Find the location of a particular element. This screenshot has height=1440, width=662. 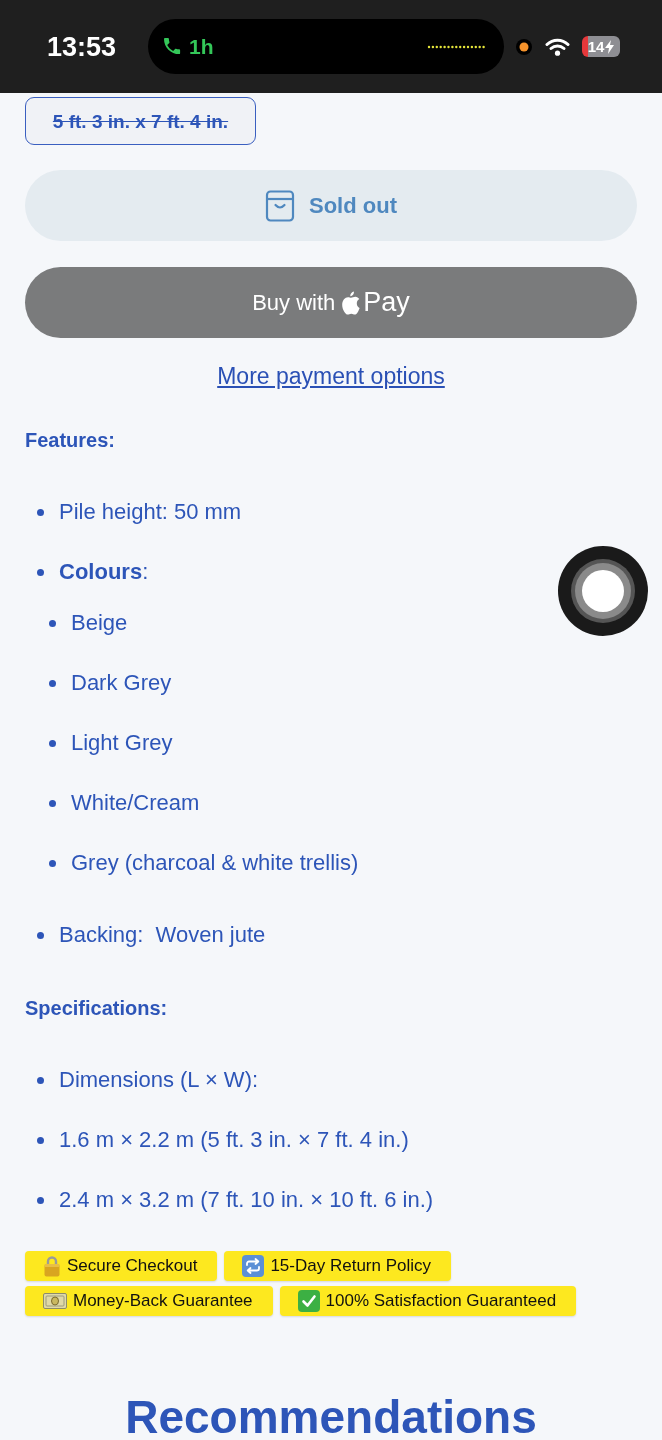

badge-text: Secure Checkout is located at coordinates (132, 1266).